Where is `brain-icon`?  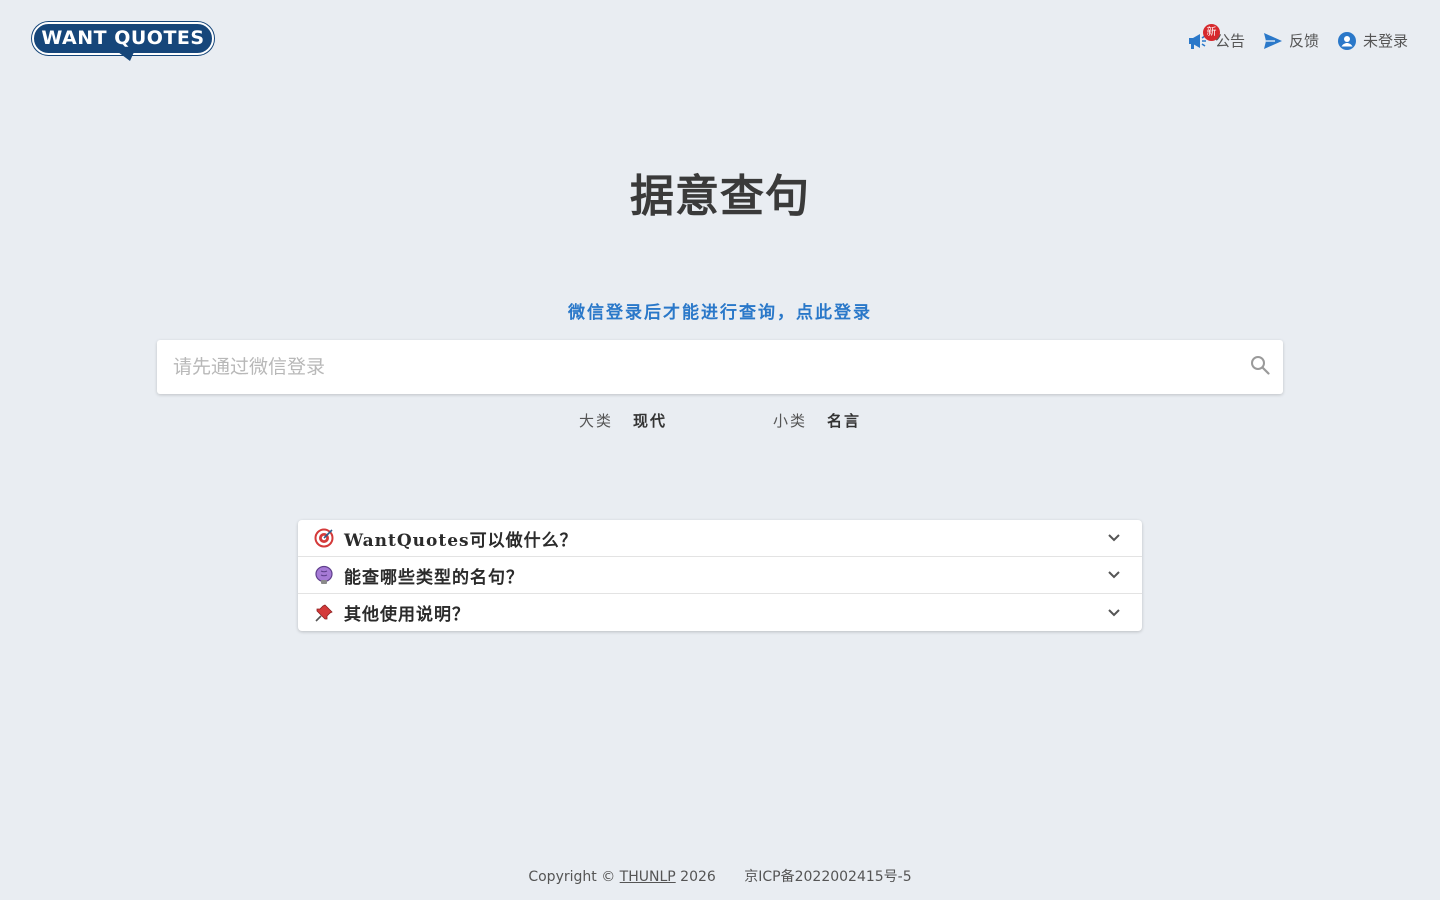 brain-icon is located at coordinates (324, 575).